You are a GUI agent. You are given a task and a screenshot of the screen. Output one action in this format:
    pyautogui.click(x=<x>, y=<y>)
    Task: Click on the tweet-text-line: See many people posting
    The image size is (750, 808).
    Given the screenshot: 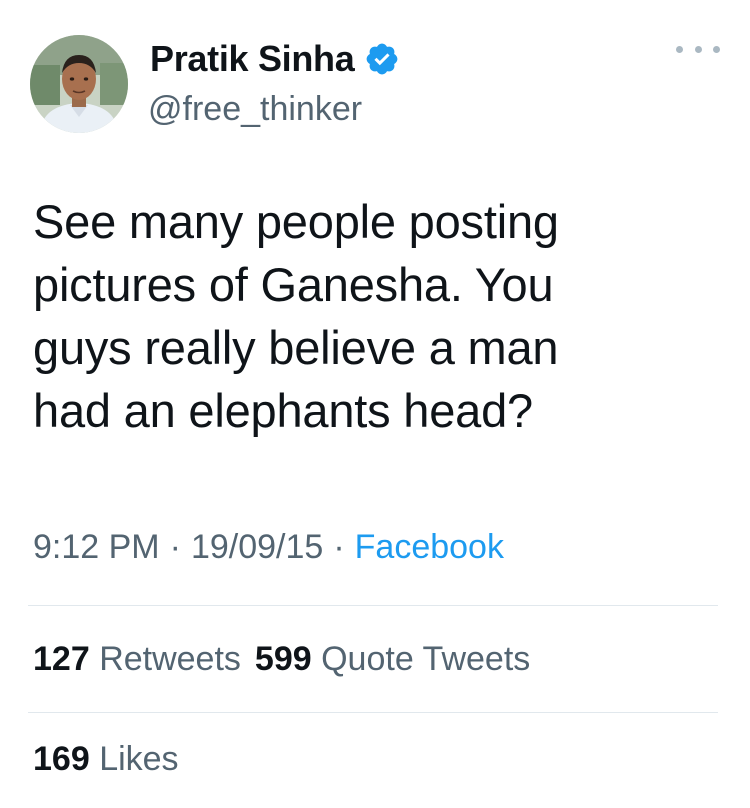 What is the action you would take?
    pyautogui.click(x=296, y=221)
    